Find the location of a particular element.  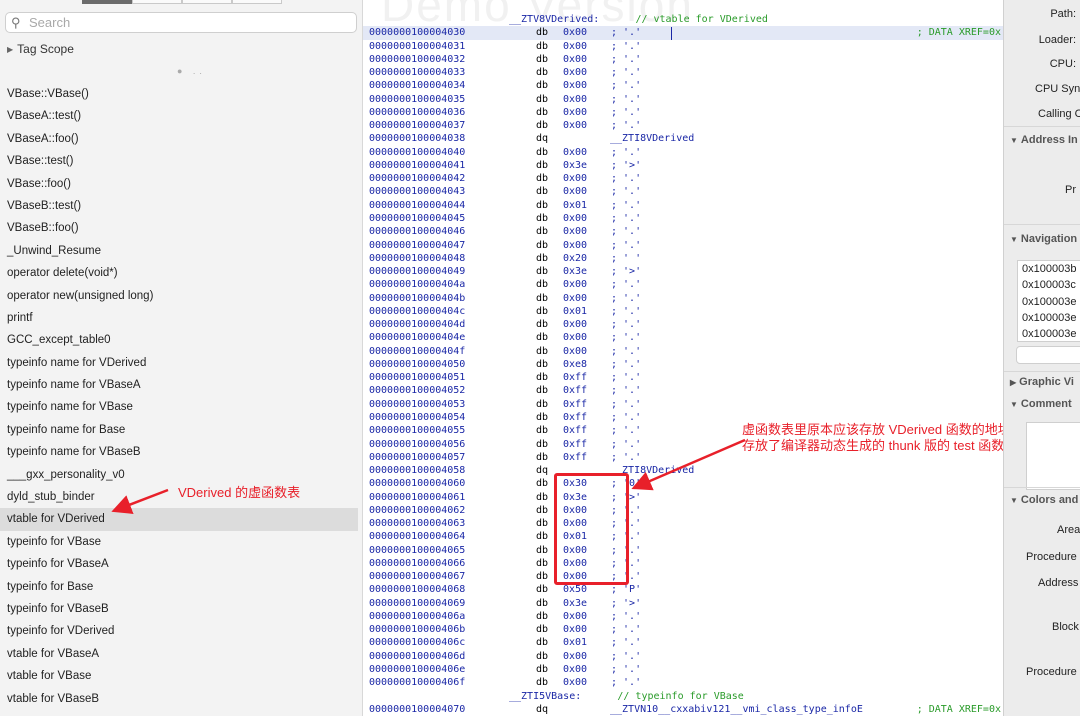

symbol-list-item: _Unwind_Resume is located at coordinates (179, 251).